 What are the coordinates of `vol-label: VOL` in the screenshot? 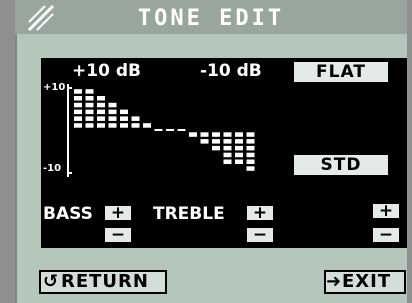 It's located at (383, 193).